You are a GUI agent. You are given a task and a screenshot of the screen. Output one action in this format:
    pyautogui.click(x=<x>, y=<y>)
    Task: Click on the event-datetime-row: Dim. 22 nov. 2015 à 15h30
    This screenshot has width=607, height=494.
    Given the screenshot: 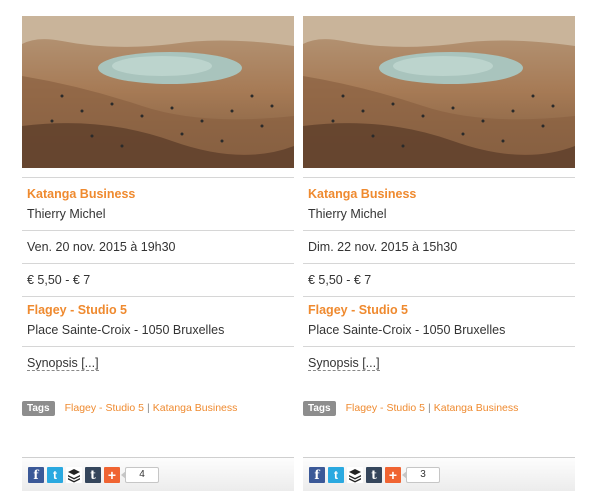 What is the action you would take?
    pyautogui.click(x=439, y=247)
    